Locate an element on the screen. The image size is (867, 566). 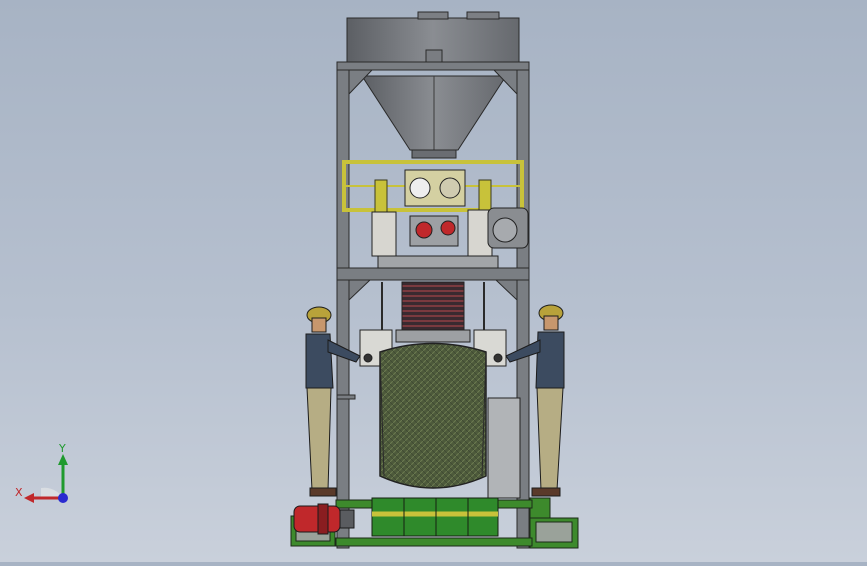
roller-conveyor is located at coordinates (435, 517).